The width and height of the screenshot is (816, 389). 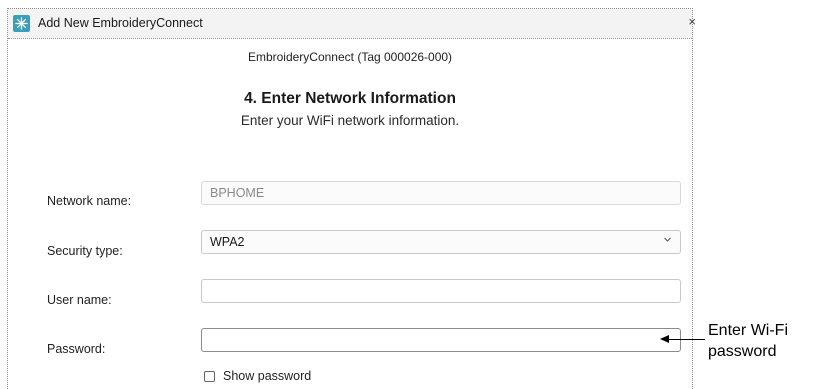 What do you see at coordinates (667, 241) in the screenshot?
I see `chevron-down-icon` at bounding box center [667, 241].